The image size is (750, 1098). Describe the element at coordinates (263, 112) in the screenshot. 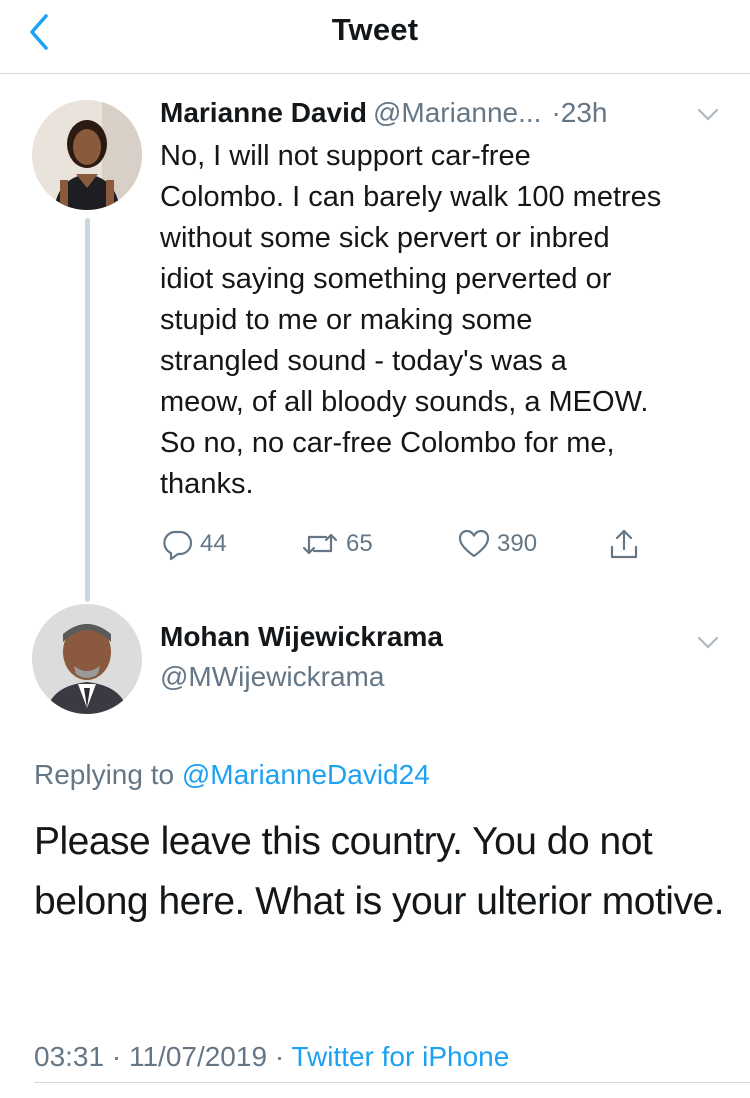

I see `author-name: Marianne David` at that location.